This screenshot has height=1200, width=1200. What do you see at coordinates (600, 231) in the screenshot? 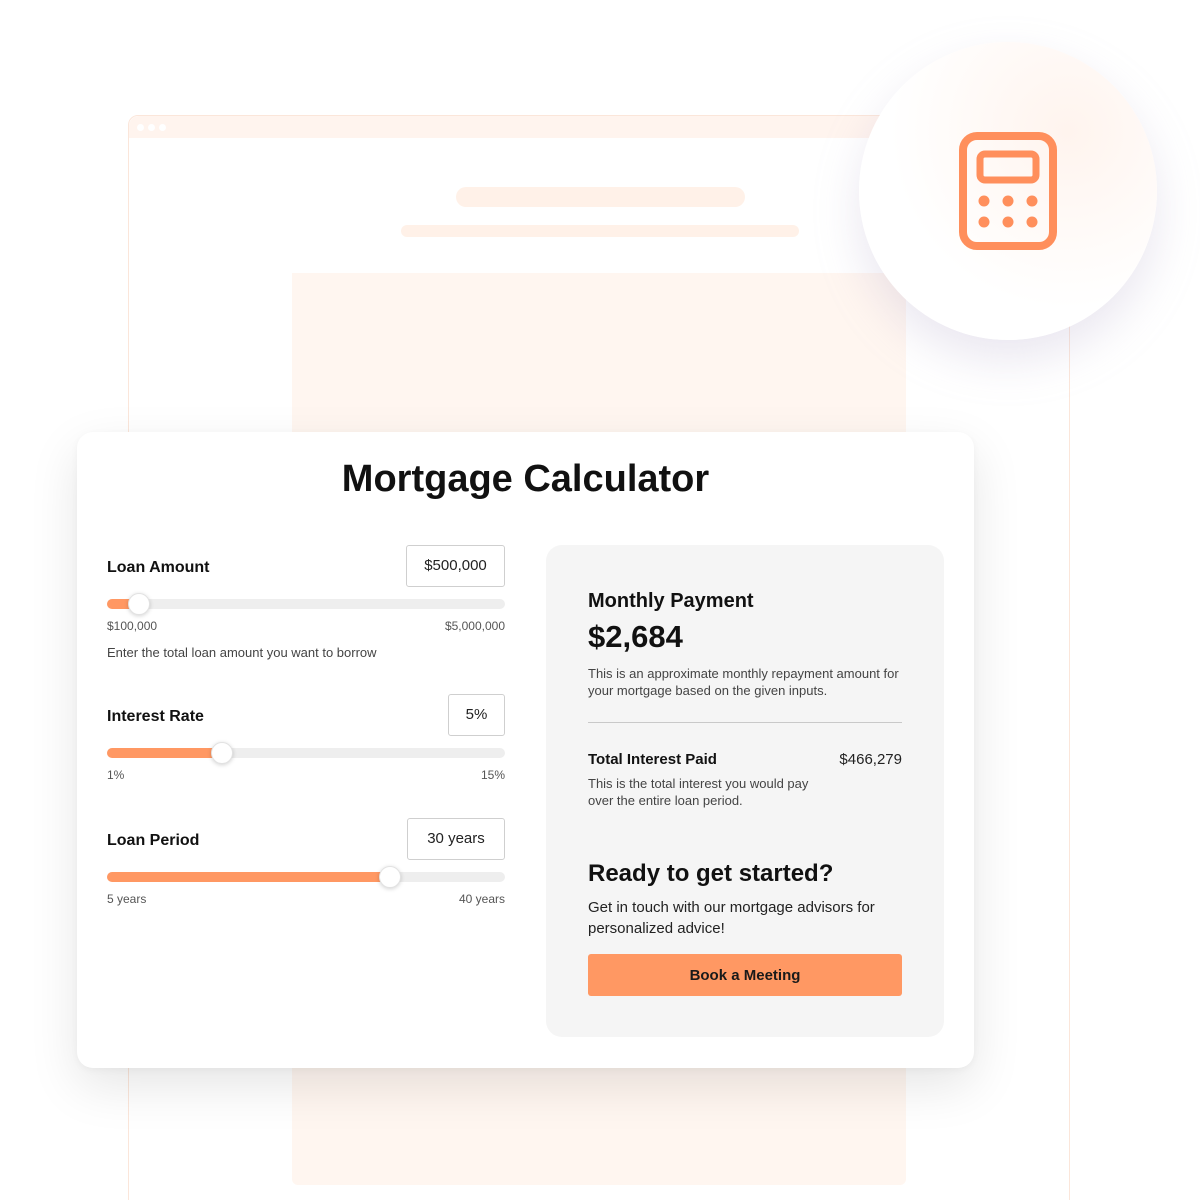
I see `placeholder-subheading-bar` at bounding box center [600, 231].